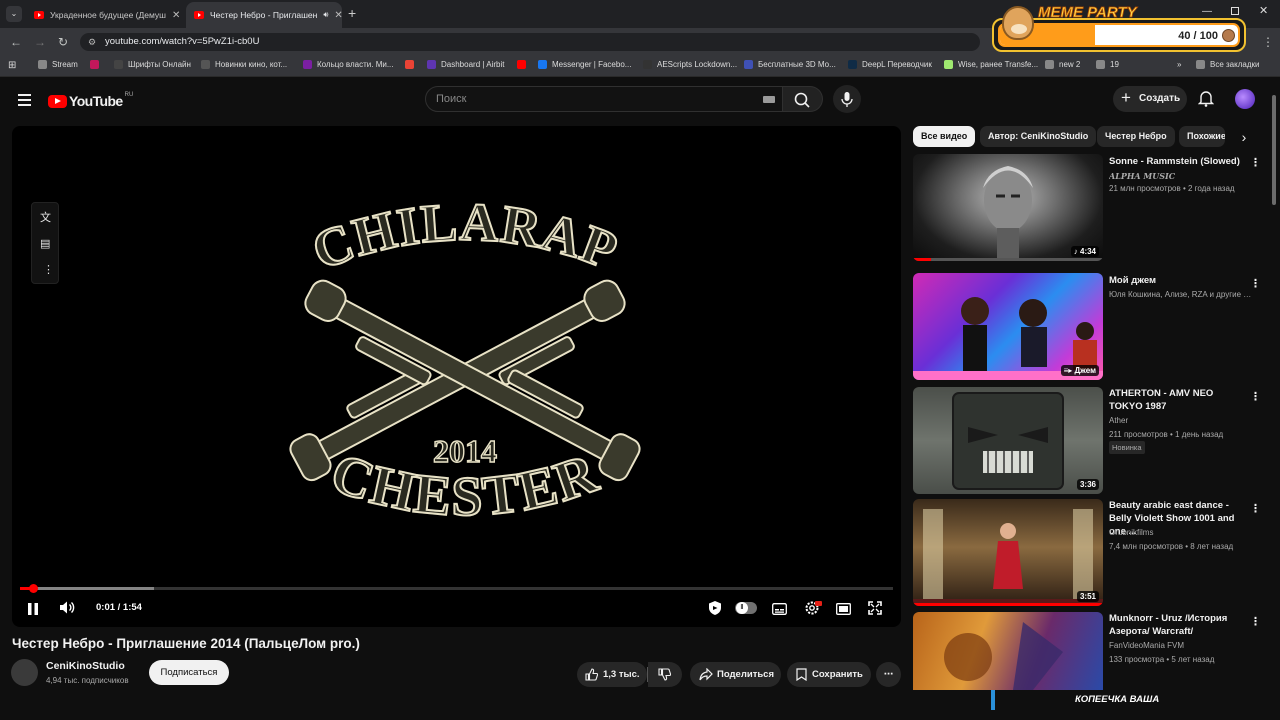 The height and width of the screenshot is (720, 1280). Describe the element at coordinates (769, 99) in the screenshot. I see `keyboard-icon` at that location.